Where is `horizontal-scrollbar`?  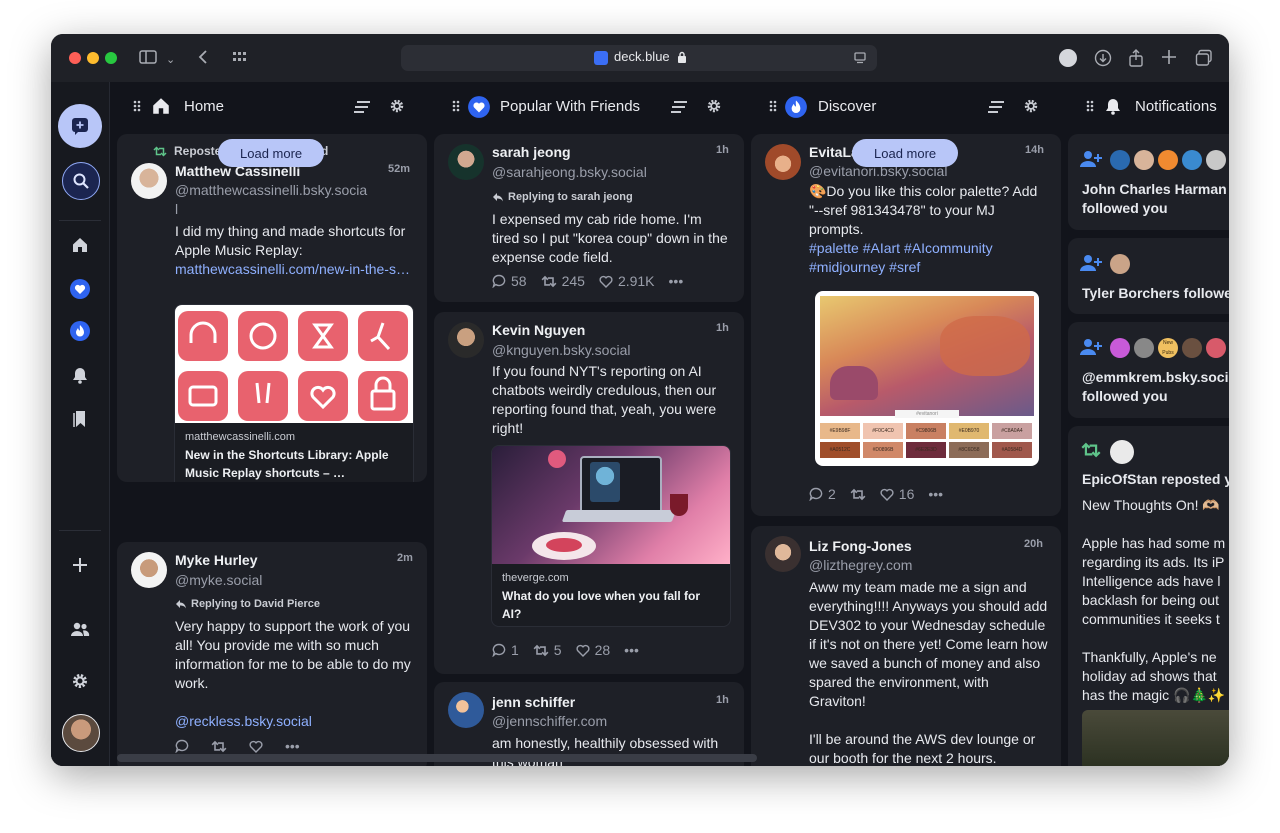 horizontal-scrollbar is located at coordinates (673, 758).